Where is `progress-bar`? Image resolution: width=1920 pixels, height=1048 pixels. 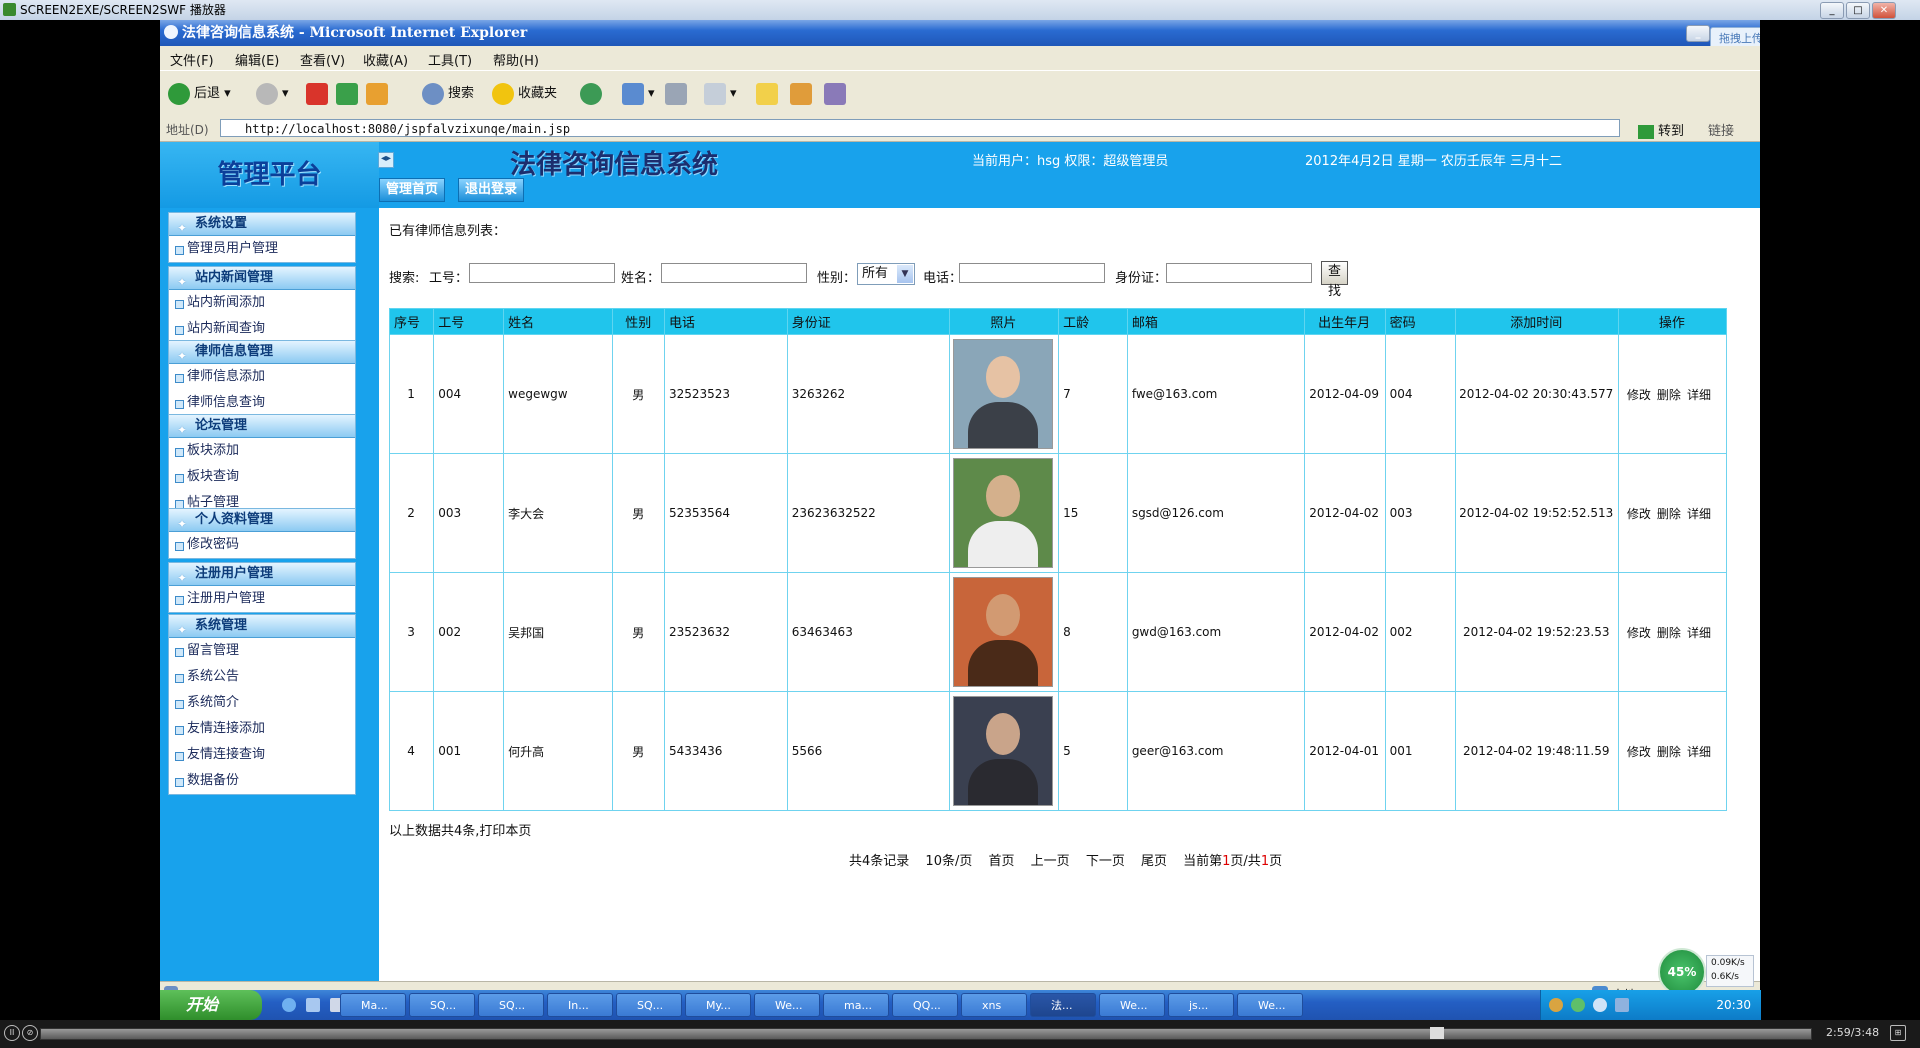 progress-bar is located at coordinates (926, 1034).